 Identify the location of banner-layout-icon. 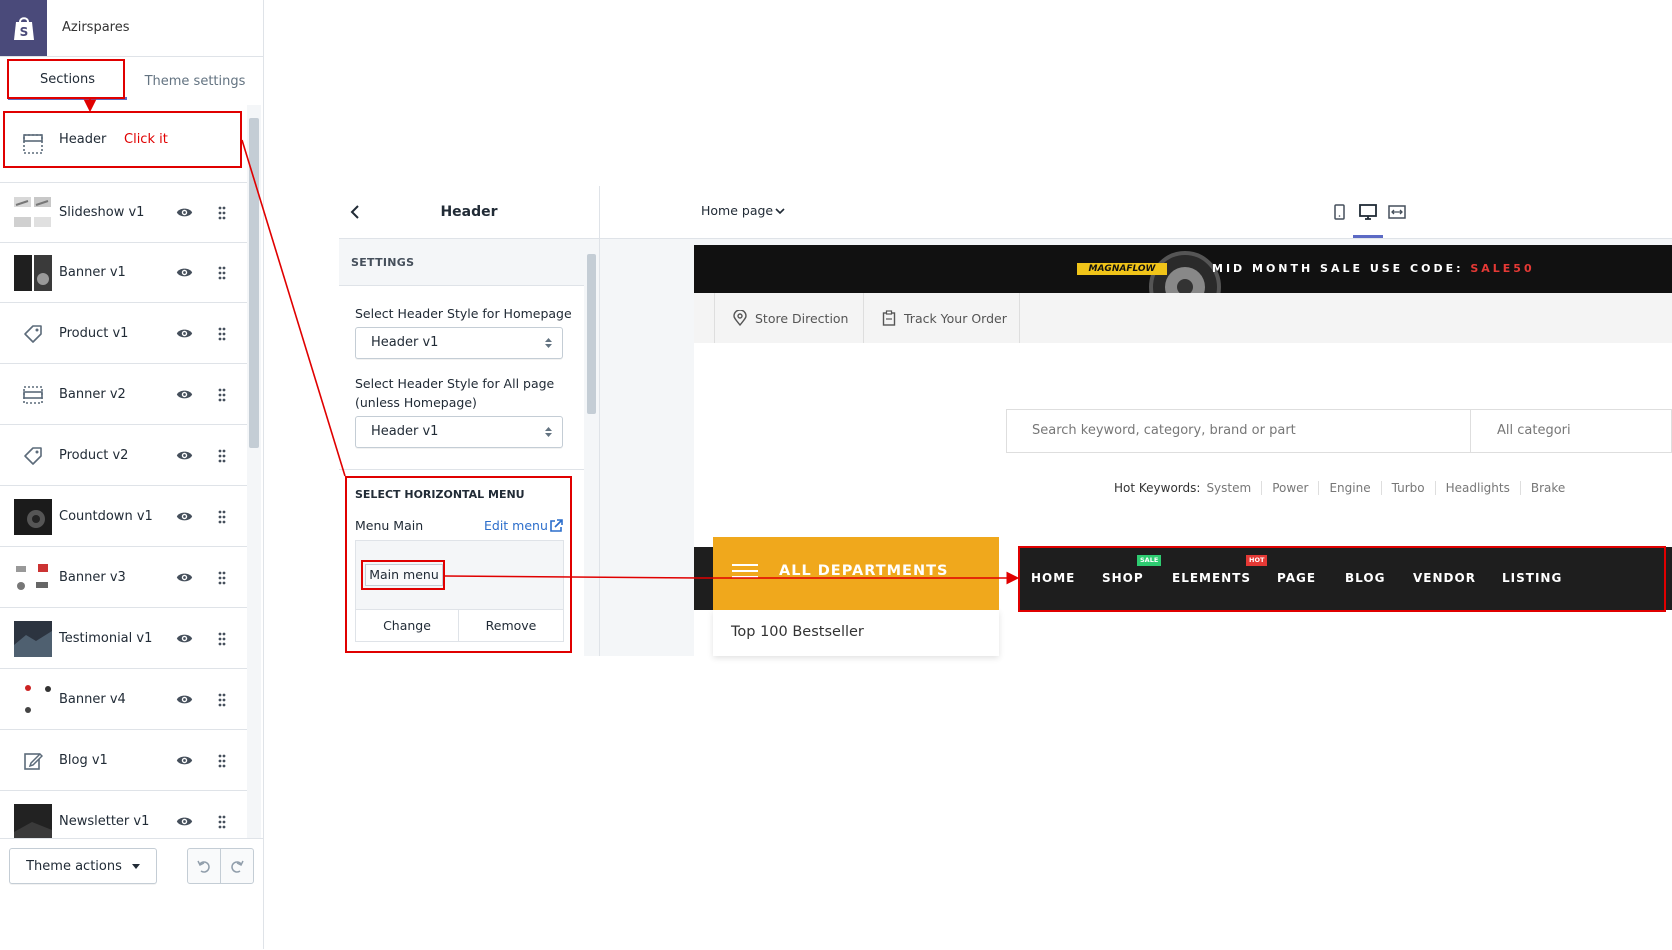
(33, 395).